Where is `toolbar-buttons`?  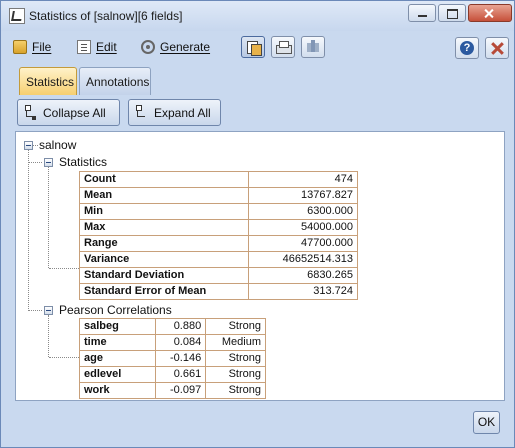 toolbar-buttons is located at coordinates (286, 48).